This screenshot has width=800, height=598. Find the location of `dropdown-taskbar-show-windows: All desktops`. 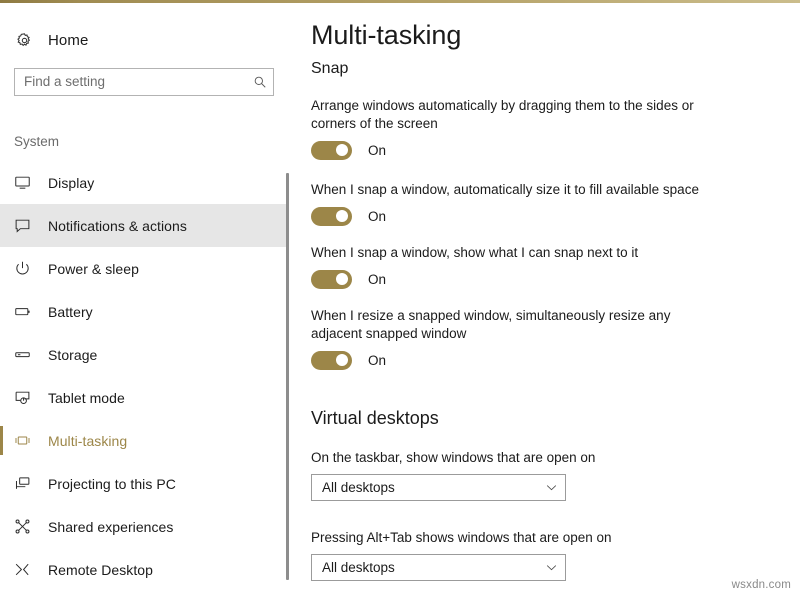

dropdown-taskbar-show-windows: All desktops is located at coordinates (438, 487).